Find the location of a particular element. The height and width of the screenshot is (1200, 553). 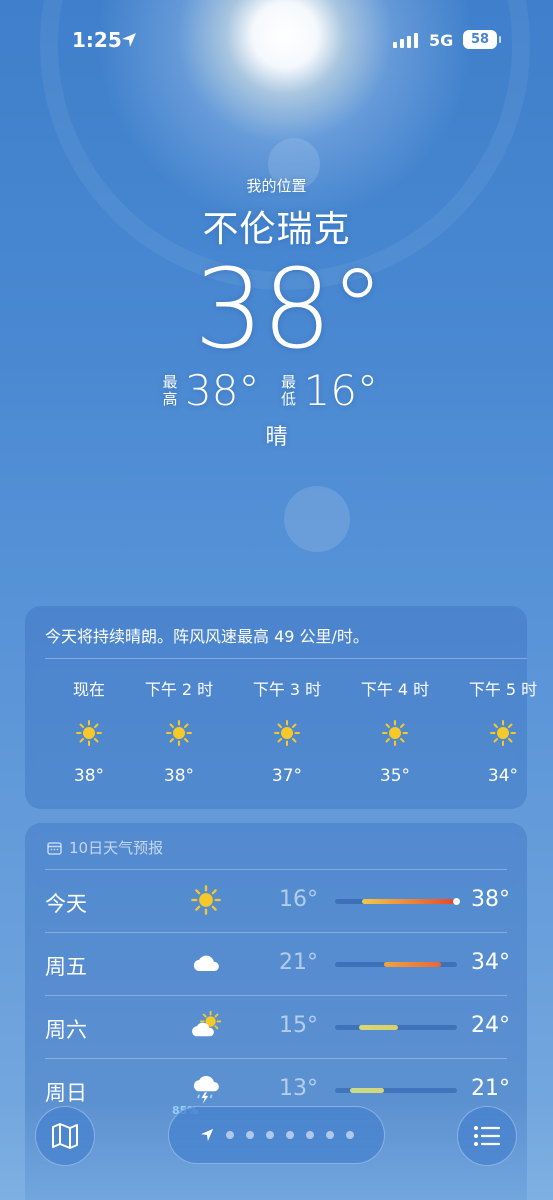

hourly-item: 现在 38° is located at coordinates (89, 731).